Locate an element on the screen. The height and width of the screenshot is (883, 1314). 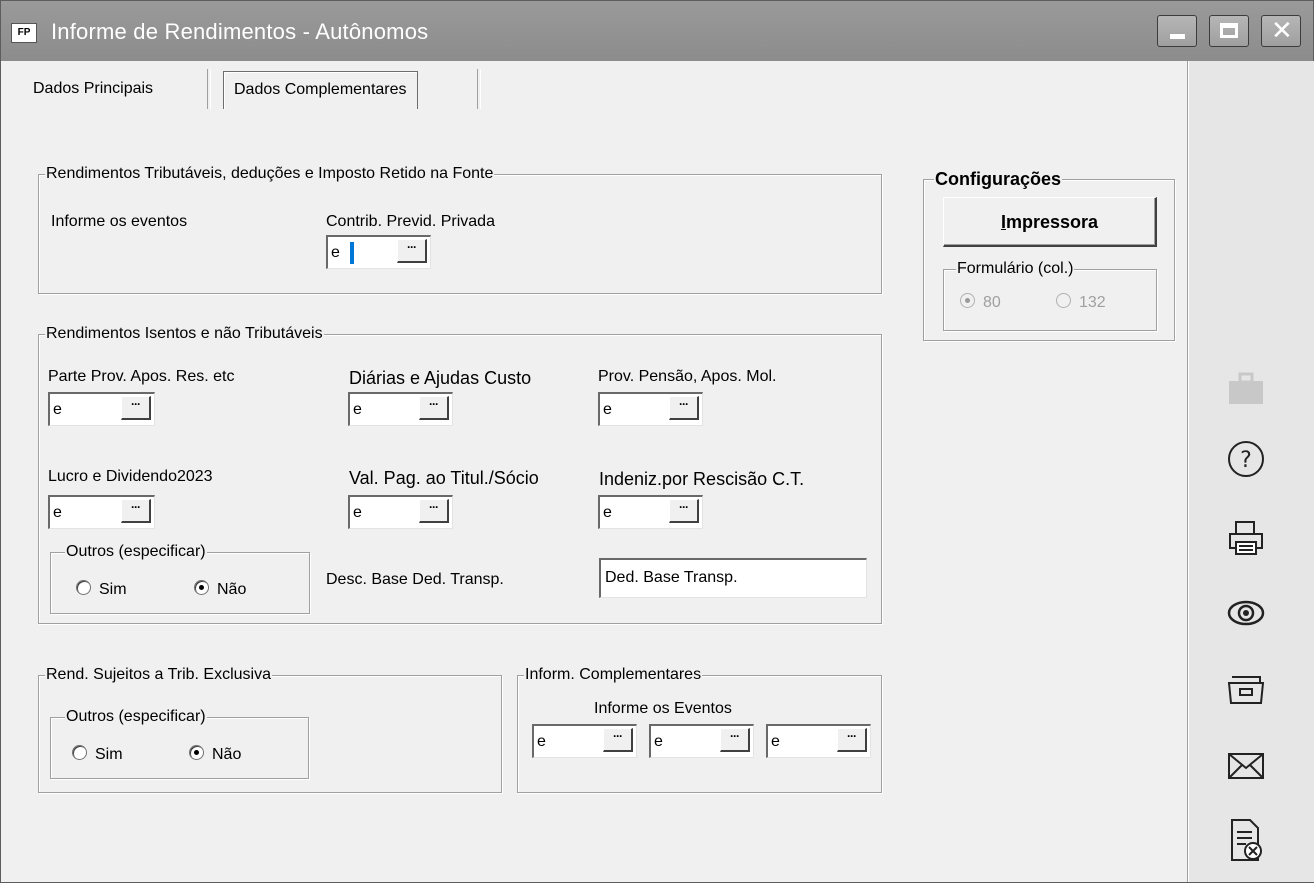
ded-base-transp-value: Ded. Base Transp. is located at coordinates (671, 577).